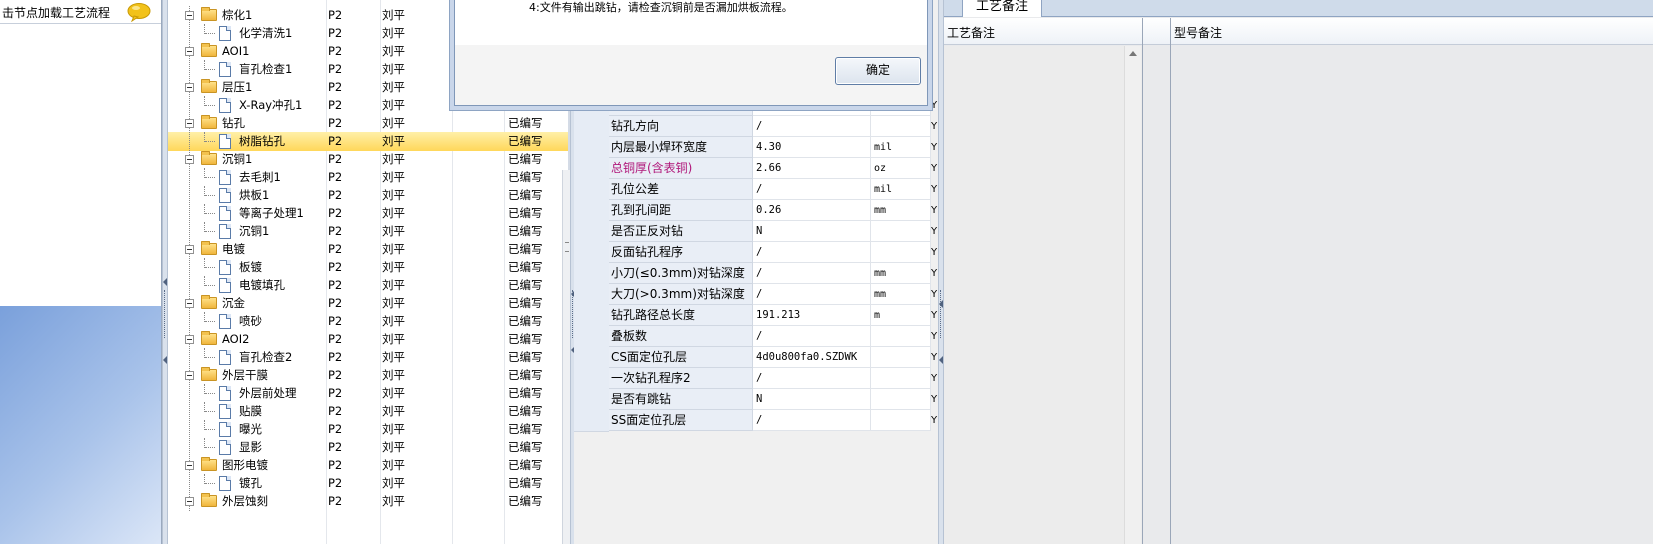 This screenshot has height=544, width=1653. I want to click on tree-scrollbar, so click(566, 357).